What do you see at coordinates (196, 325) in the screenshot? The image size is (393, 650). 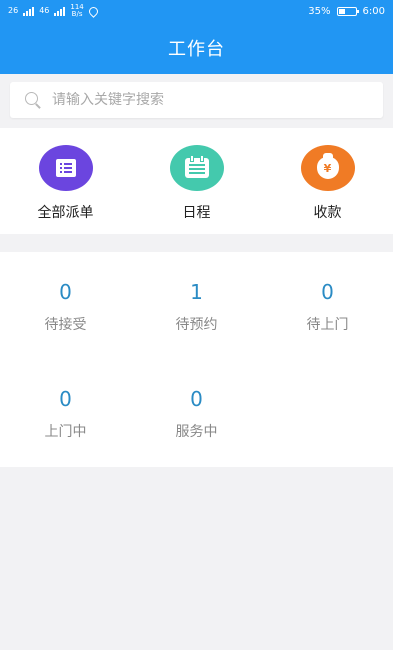 I see `stat-label: 待预约` at bounding box center [196, 325].